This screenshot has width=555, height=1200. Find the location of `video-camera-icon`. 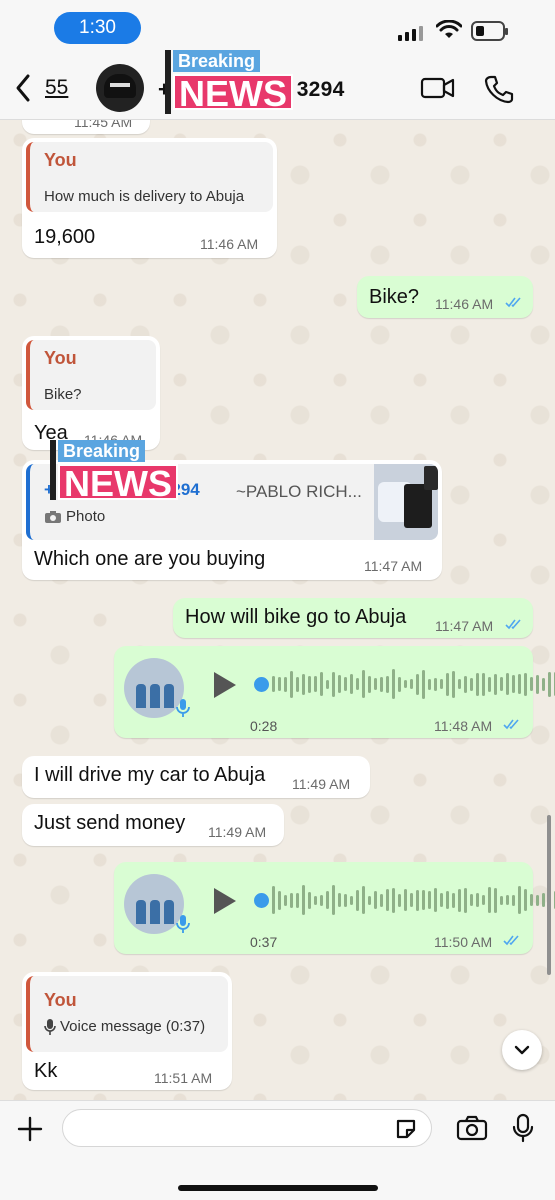

video-camera-icon is located at coordinates (438, 88).